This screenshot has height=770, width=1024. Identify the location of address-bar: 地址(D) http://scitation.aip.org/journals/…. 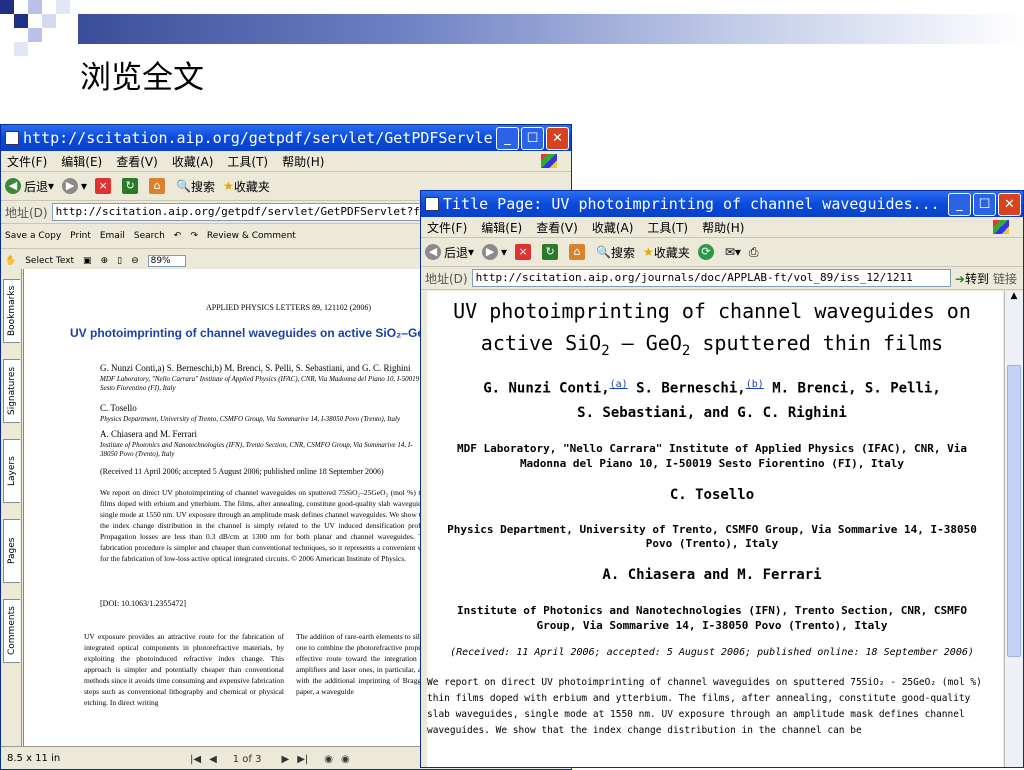
(722, 278).